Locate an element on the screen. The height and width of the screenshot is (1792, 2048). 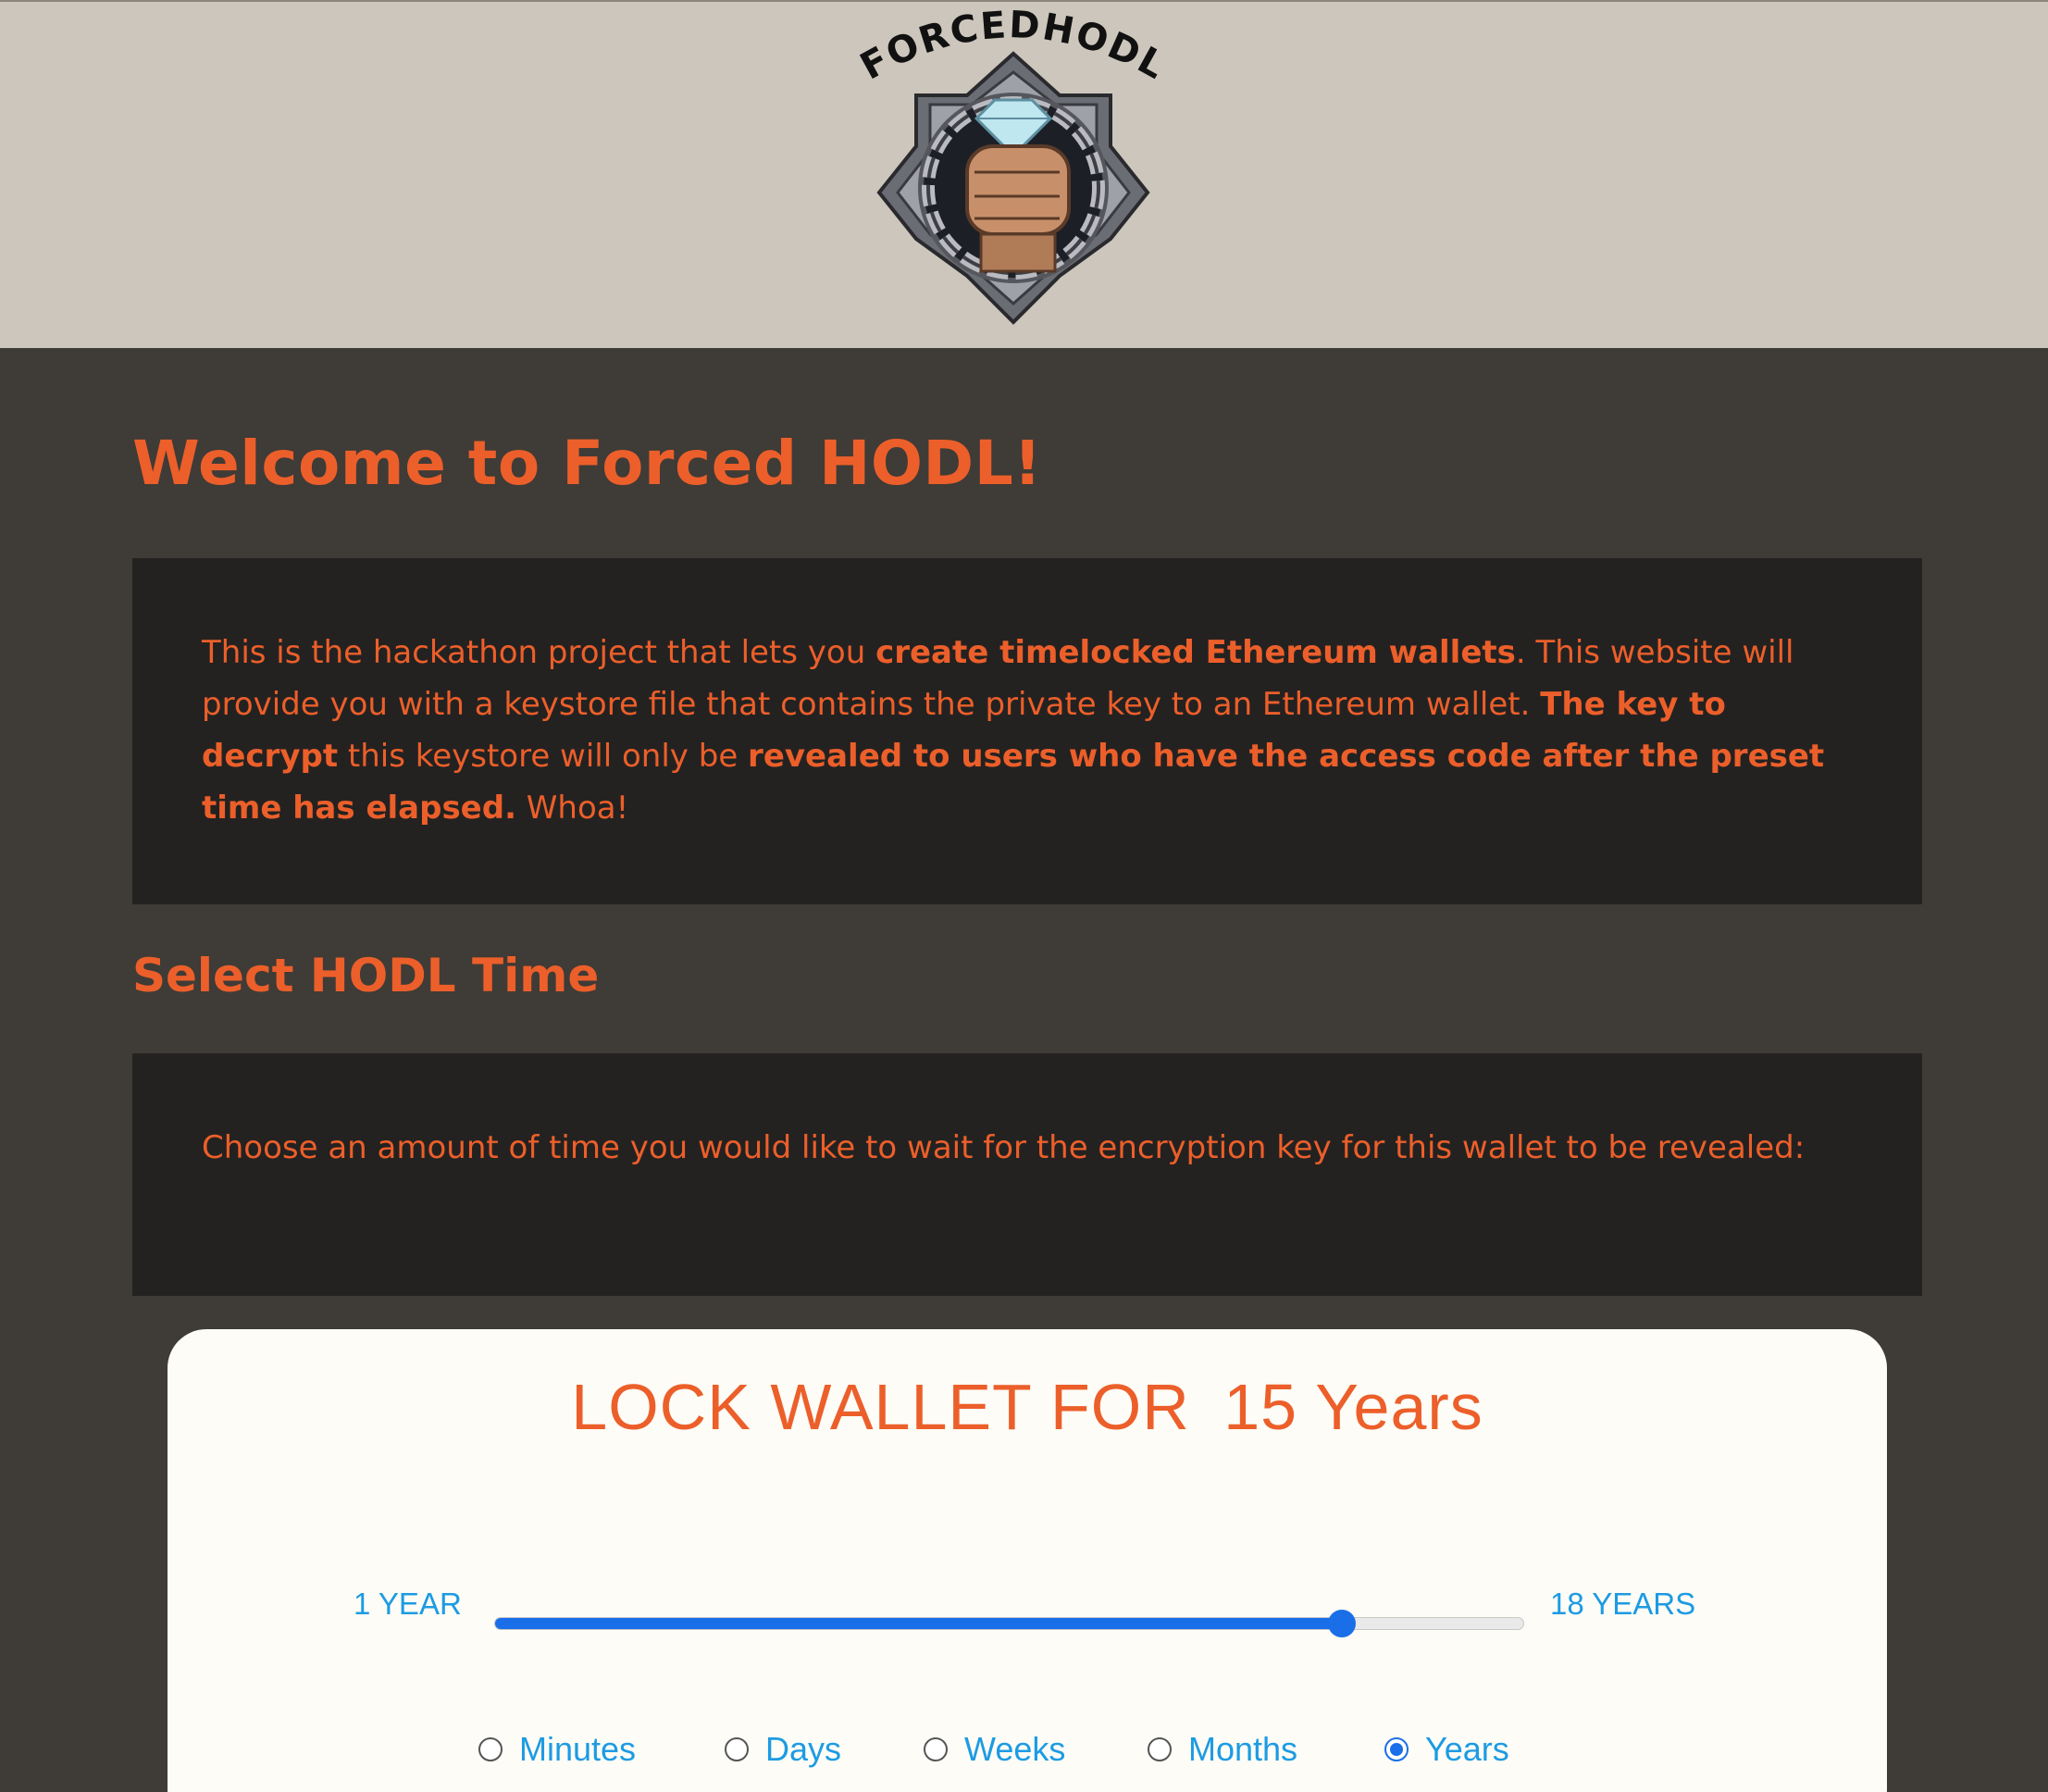
unit-radio-group: Minutes Days Weeks Months Years is located at coordinates (1027, 1758).